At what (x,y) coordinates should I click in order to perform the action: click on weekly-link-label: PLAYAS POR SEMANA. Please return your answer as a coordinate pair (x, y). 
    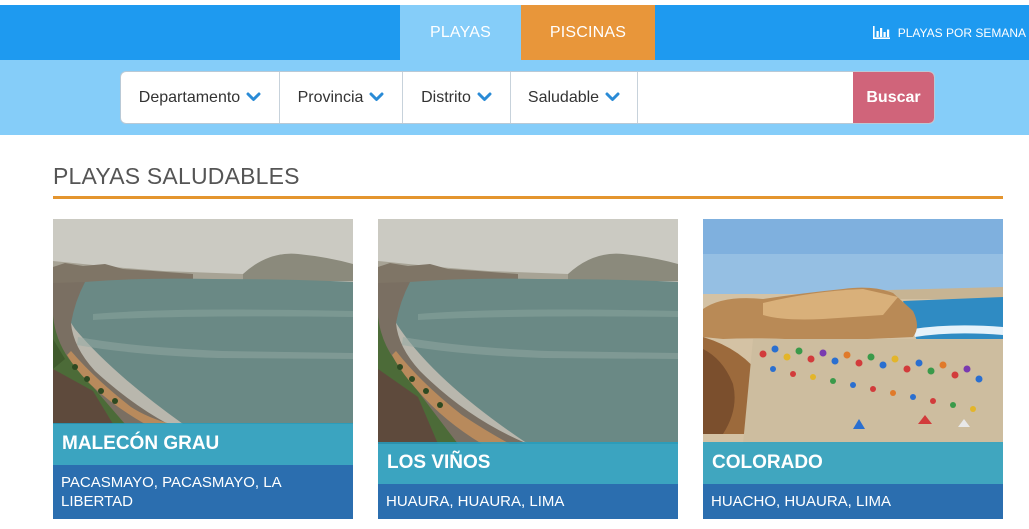
    Looking at the image, I should click on (961, 32).